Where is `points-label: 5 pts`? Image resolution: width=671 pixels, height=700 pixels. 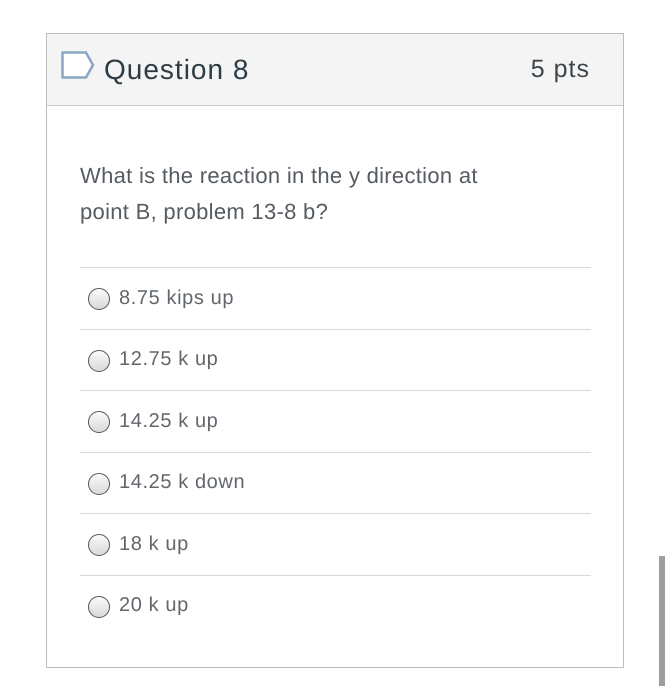 points-label: 5 pts is located at coordinates (560, 69).